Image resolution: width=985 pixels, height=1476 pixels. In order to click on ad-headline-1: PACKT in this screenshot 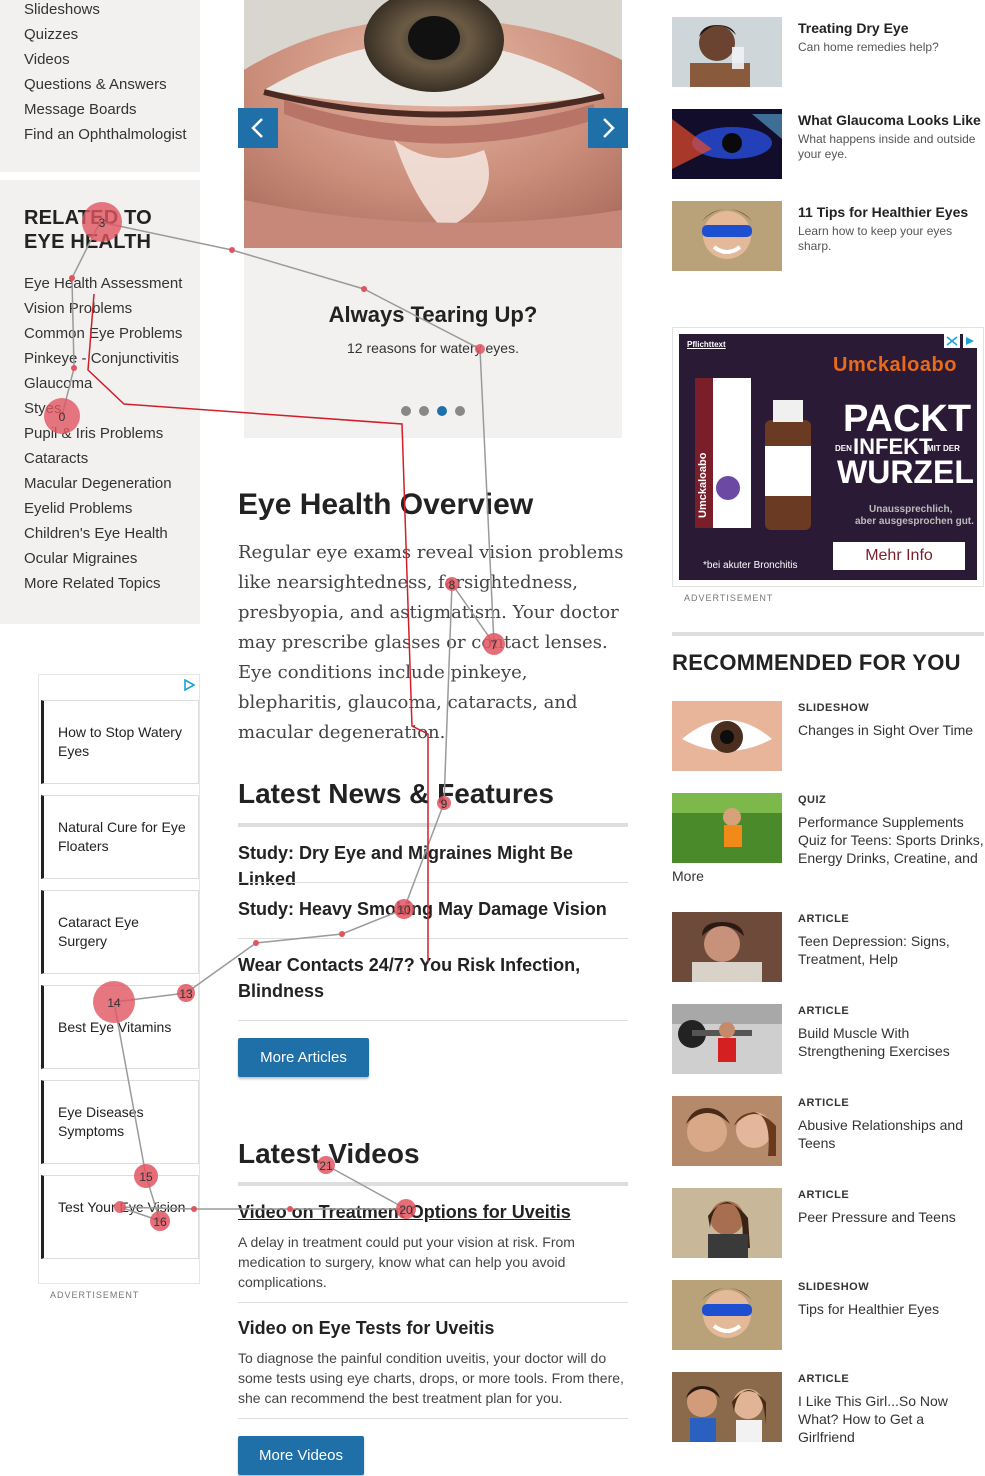, I will do `click(907, 419)`.